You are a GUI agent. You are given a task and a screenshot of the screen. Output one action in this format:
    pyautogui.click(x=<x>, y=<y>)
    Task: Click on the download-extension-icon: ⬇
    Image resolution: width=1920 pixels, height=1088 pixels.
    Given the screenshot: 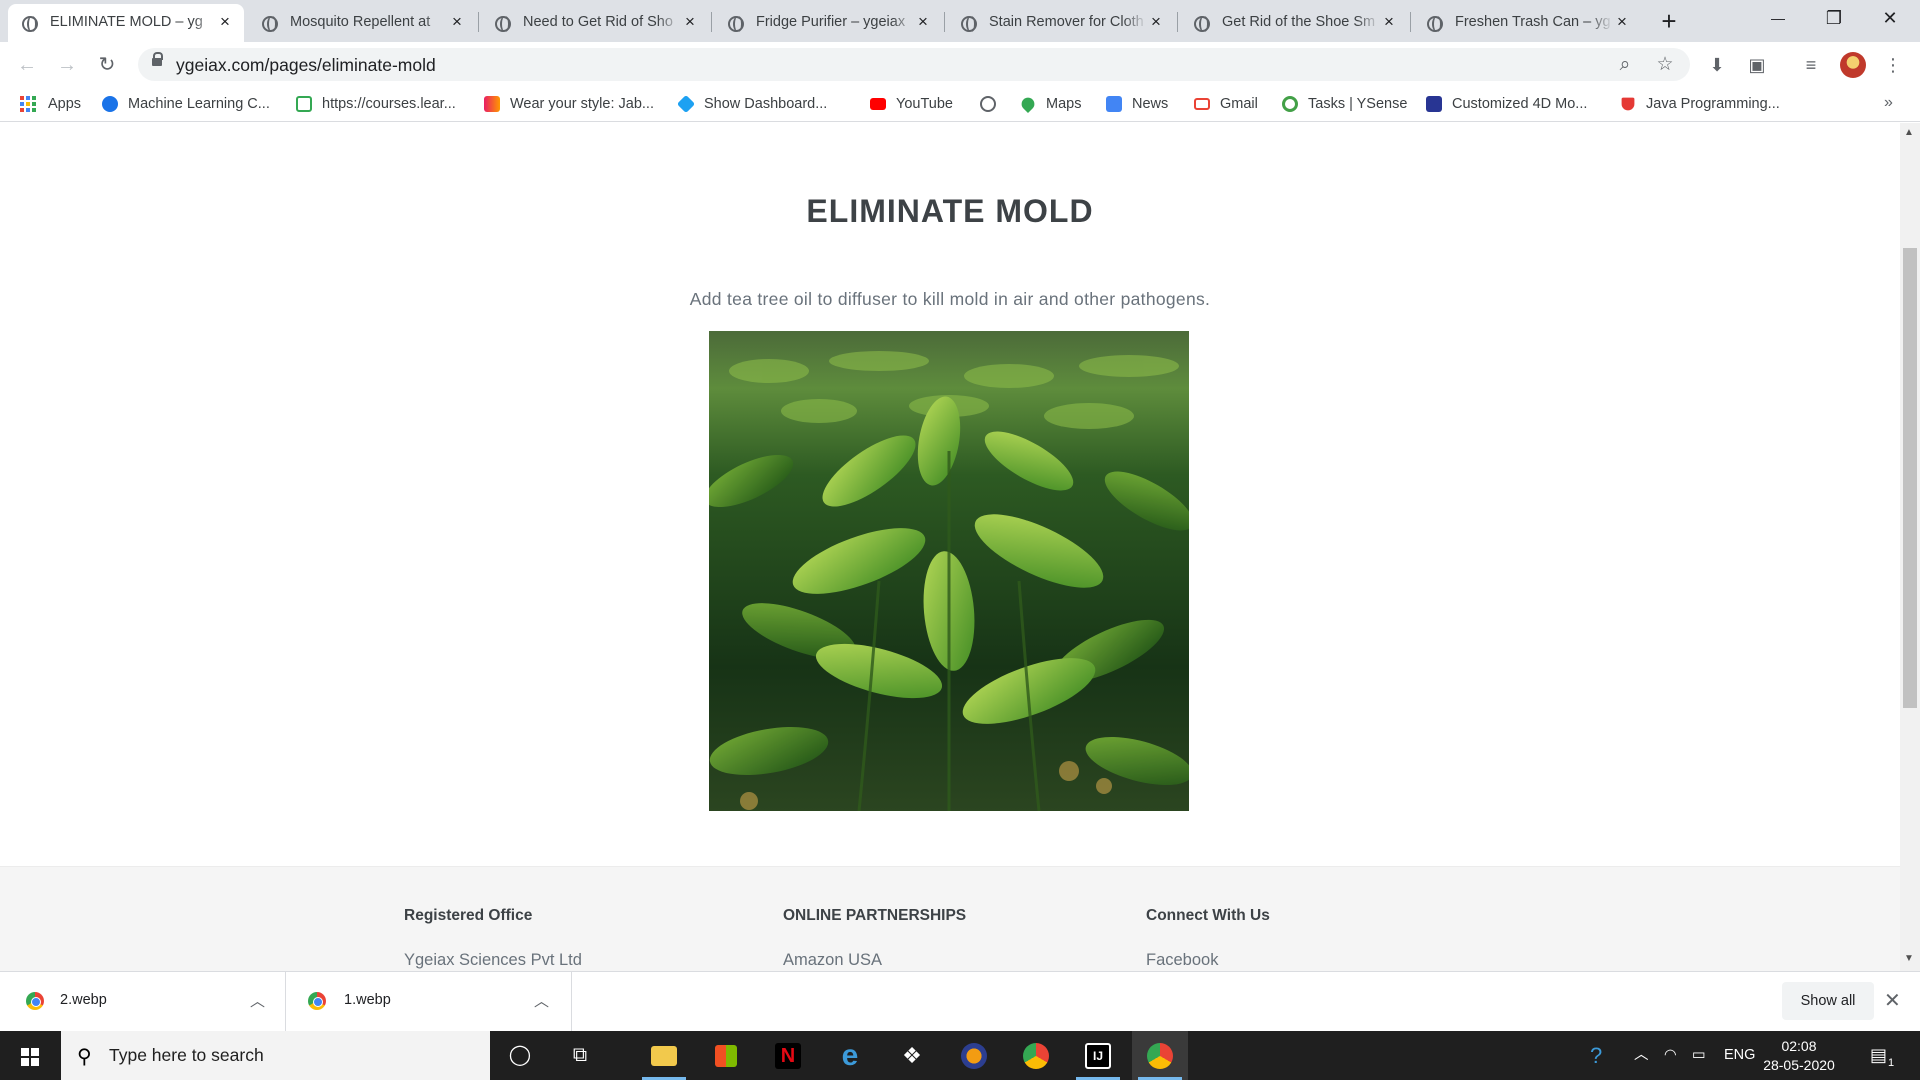 What is the action you would take?
    pyautogui.click(x=1717, y=65)
    